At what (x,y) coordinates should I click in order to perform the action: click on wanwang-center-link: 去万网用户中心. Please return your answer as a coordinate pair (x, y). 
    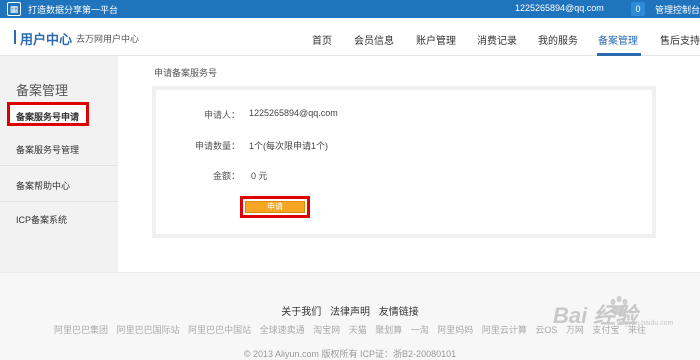
    Looking at the image, I should click on (107, 38).